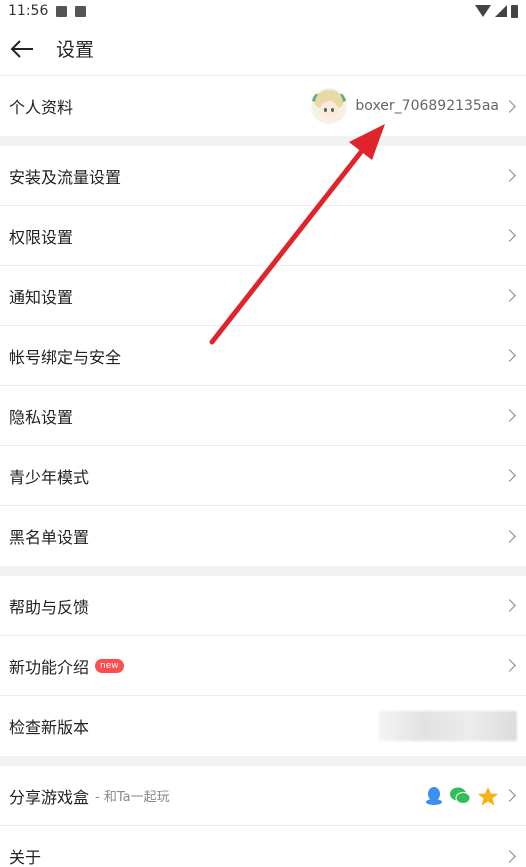  What do you see at coordinates (263, 726) in the screenshot?
I see `check-version-row: 检查新版本` at bounding box center [263, 726].